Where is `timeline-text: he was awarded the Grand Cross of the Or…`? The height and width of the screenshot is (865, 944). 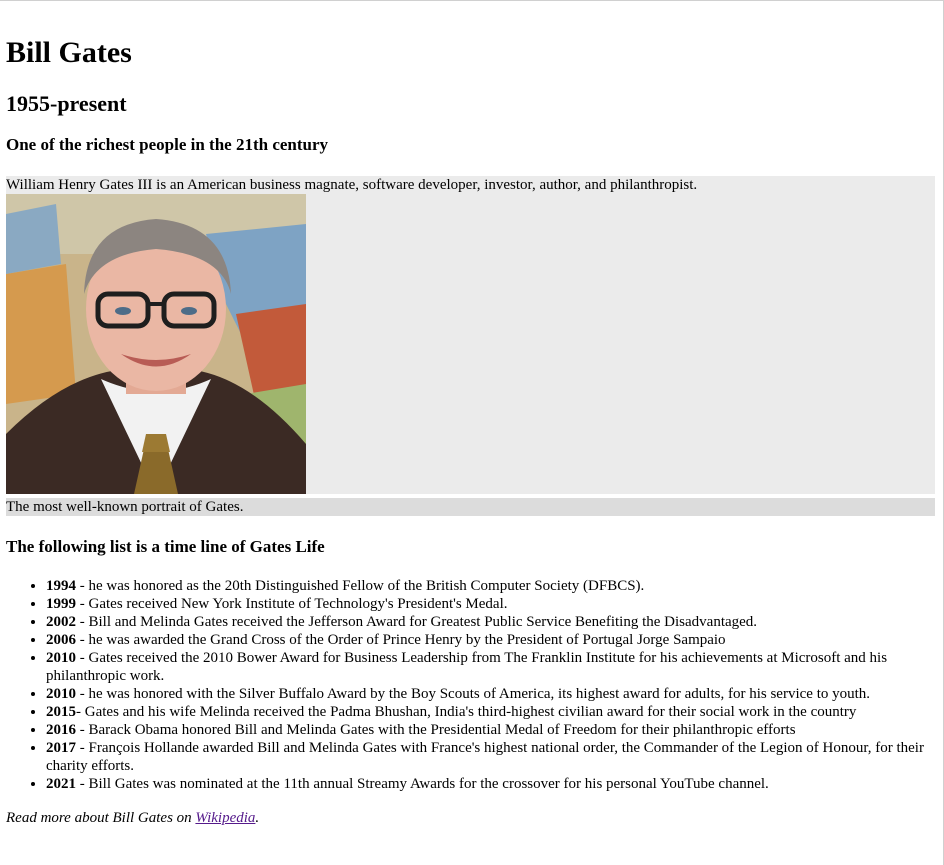
timeline-text: he was awarded the Grand Cross of the Or… is located at coordinates (407, 640).